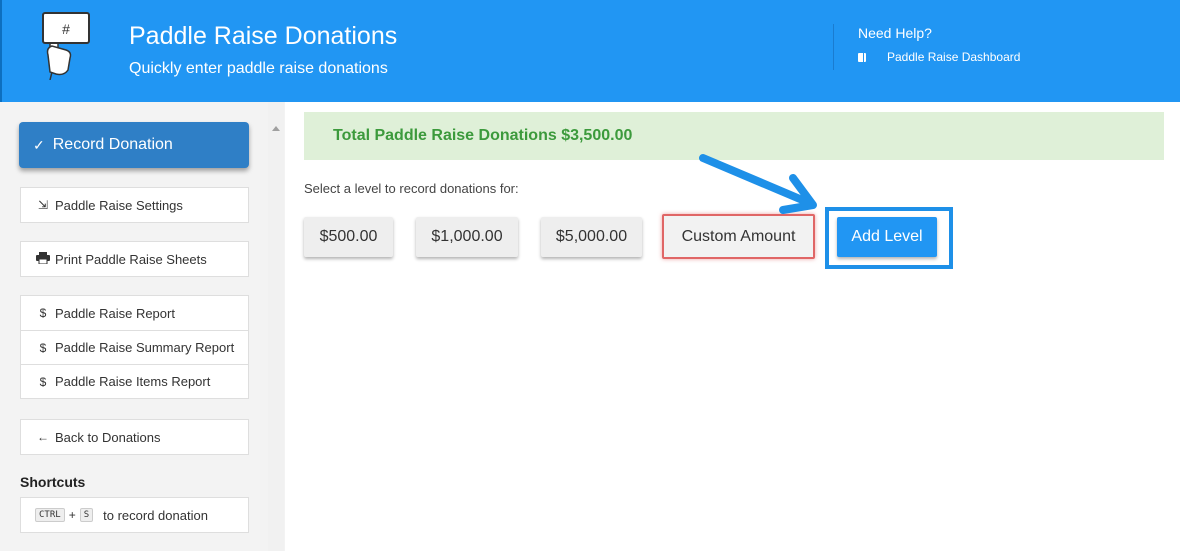 This screenshot has height=551, width=1180. What do you see at coordinates (258, 68) in the screenshot?
I see `page-subtitle: Quickly enter paddle raise donations` at bounding box center [258, 68].